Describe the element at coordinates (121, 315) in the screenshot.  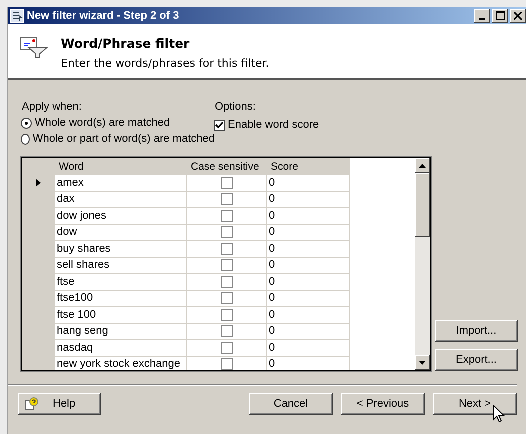
I see `table-cell: ftse 100` at that location.